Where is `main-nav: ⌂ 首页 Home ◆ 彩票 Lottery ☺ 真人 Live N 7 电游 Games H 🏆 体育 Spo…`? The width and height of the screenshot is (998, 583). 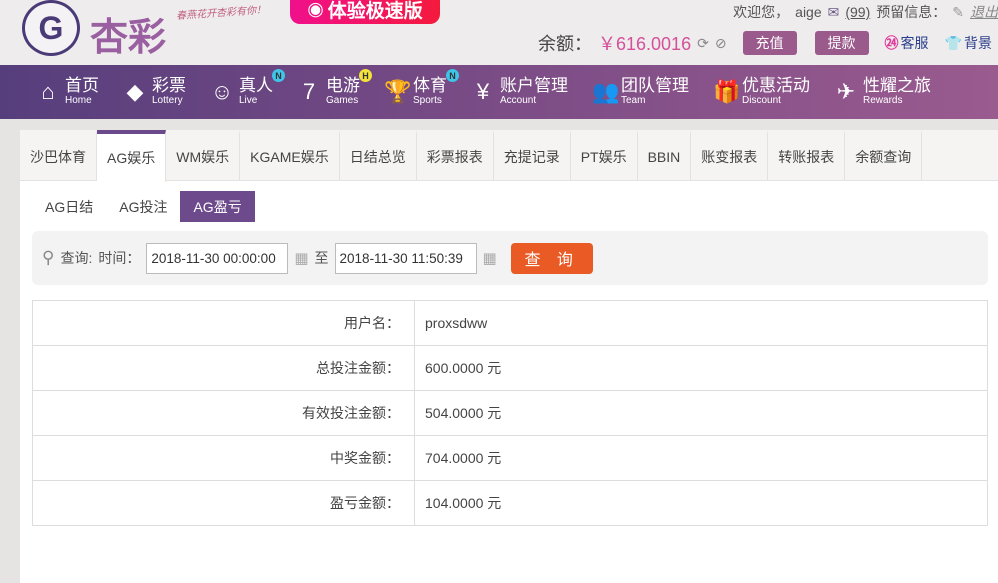
main-nav: ⌂ 首页 Home ◆ 彩票 Lottery ☺ 真人 Live N 7 电游 Games H 🏆 体育 Spo… is located at coordinates (499, 92).